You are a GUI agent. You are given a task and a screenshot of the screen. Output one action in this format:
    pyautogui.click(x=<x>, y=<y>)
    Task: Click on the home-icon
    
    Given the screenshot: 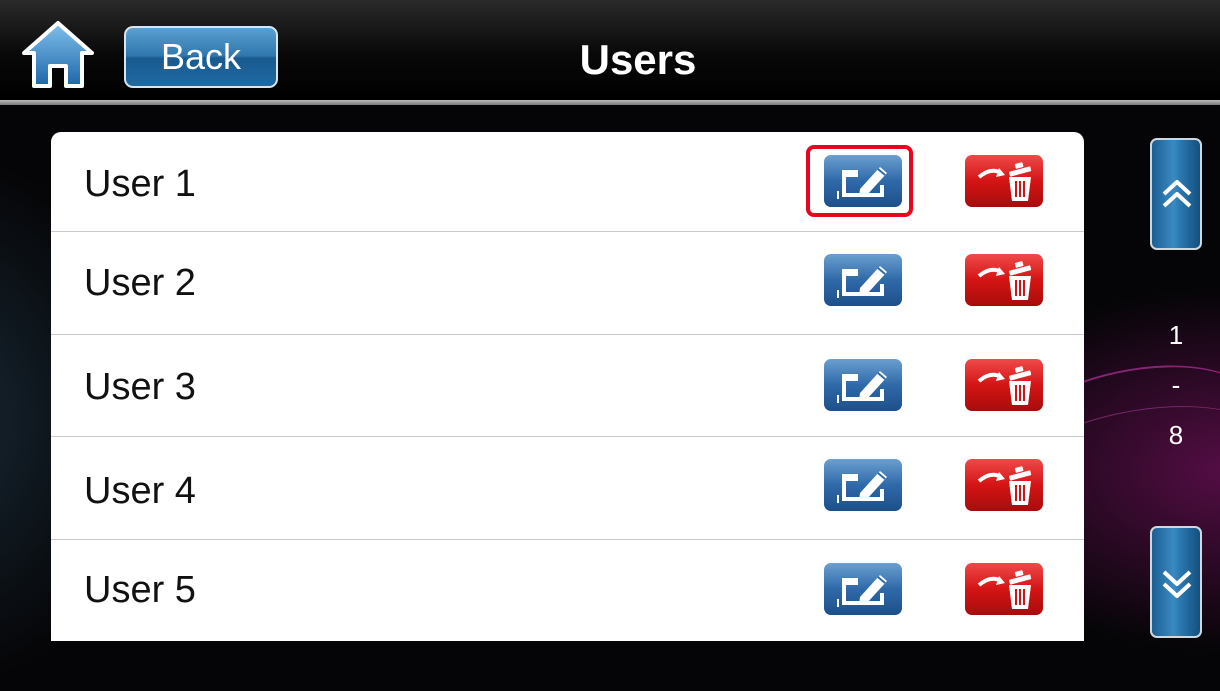 What is the action you would take?
    pyautogui.click(x=58, y=54)
    